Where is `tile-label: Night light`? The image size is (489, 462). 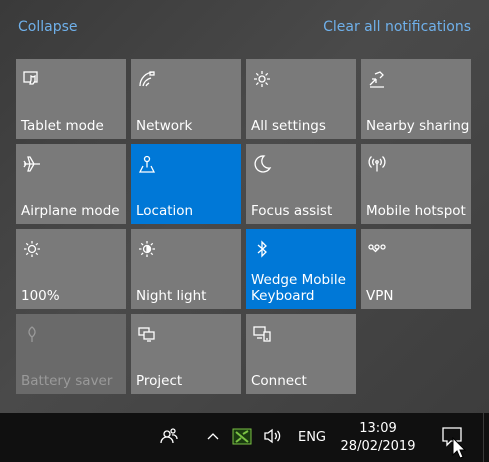 tile-label: Night light is located at coordinates (171, 296).